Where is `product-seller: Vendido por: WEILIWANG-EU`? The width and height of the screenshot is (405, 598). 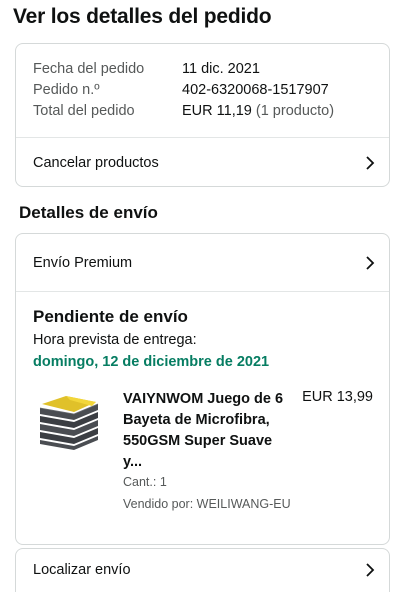
product-seller: Vendido por: WEILIWANG-EU is located at coordinates (207, 504).